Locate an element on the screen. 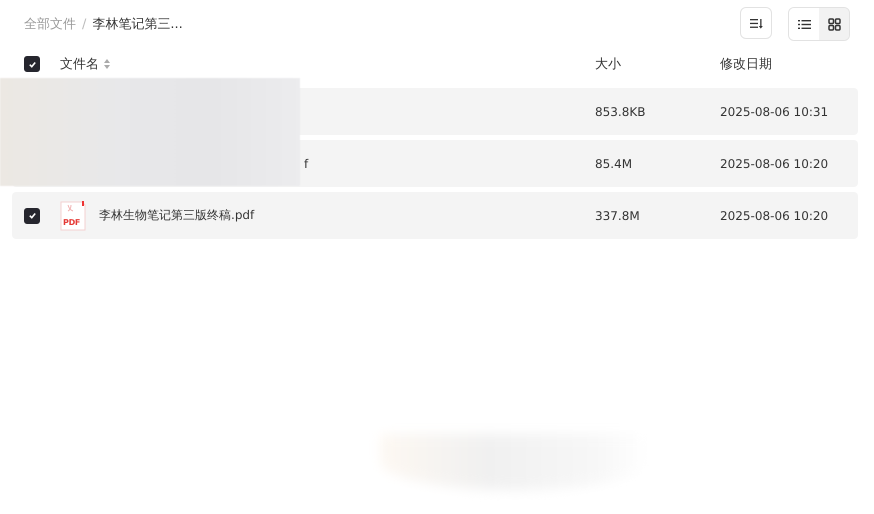 The width and height of the screenshot is (874, 514). file-name: 李林生物笔记第三版终稿.pdf is located at coordinates (177, 215).